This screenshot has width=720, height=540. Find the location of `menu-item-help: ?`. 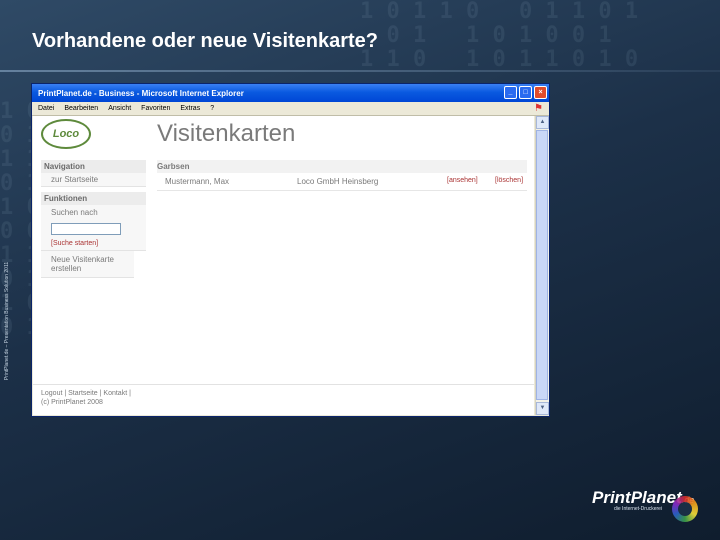

menu-item-help: ? is located at coordinates (212, 108).